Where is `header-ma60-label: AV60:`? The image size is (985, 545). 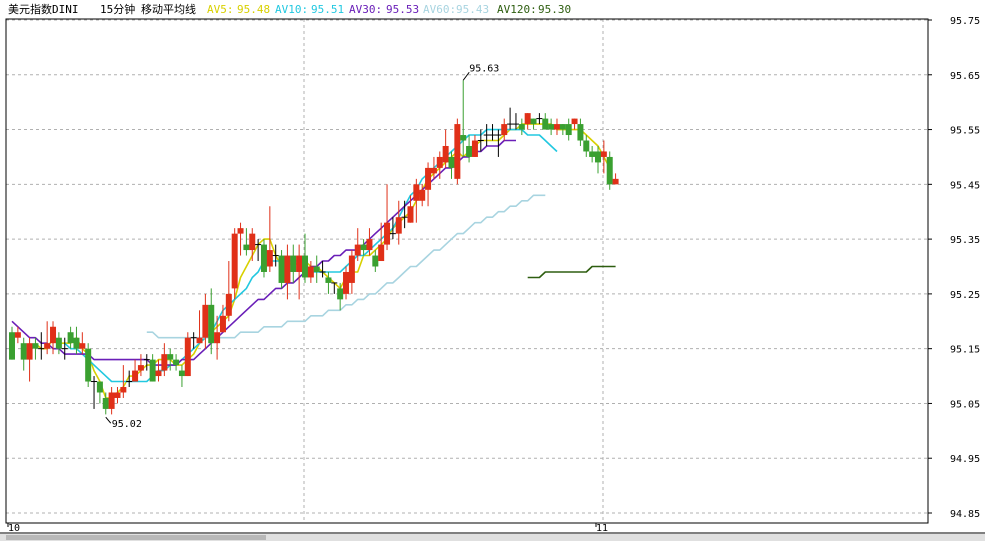 header-ma60-label: AV60: is located at coordinates (439, 9).